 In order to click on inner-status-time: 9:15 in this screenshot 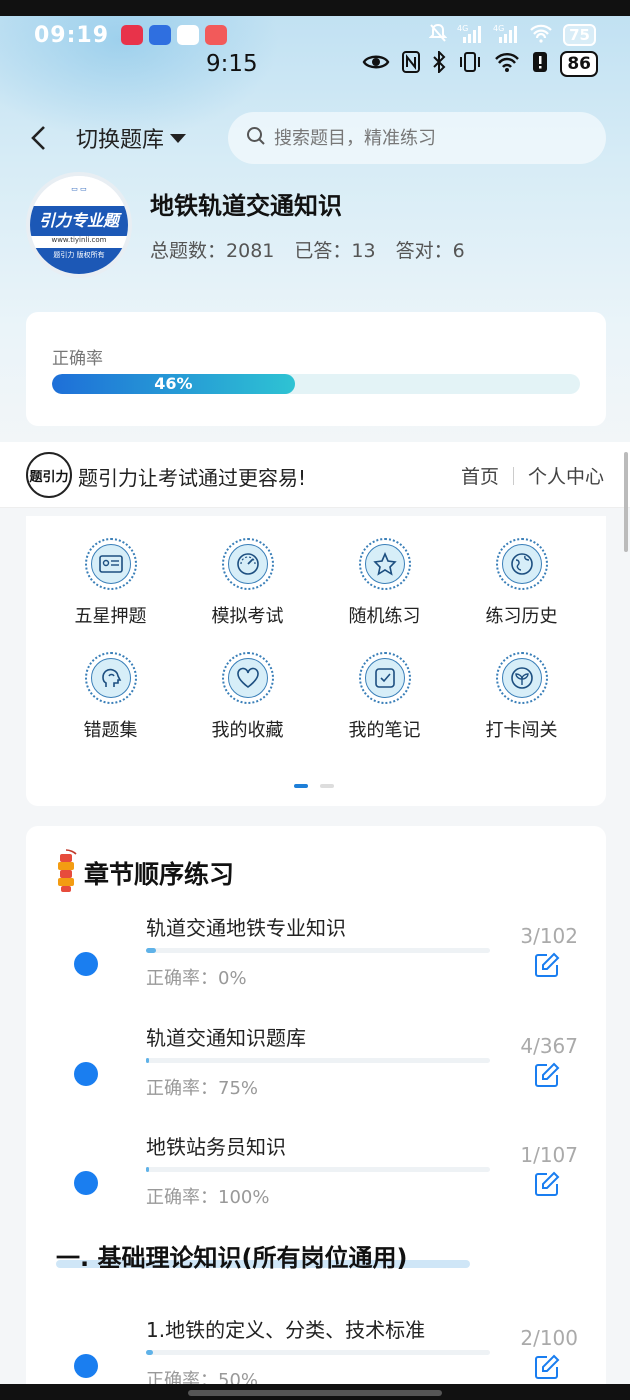, I will do `click(232, 64)`.